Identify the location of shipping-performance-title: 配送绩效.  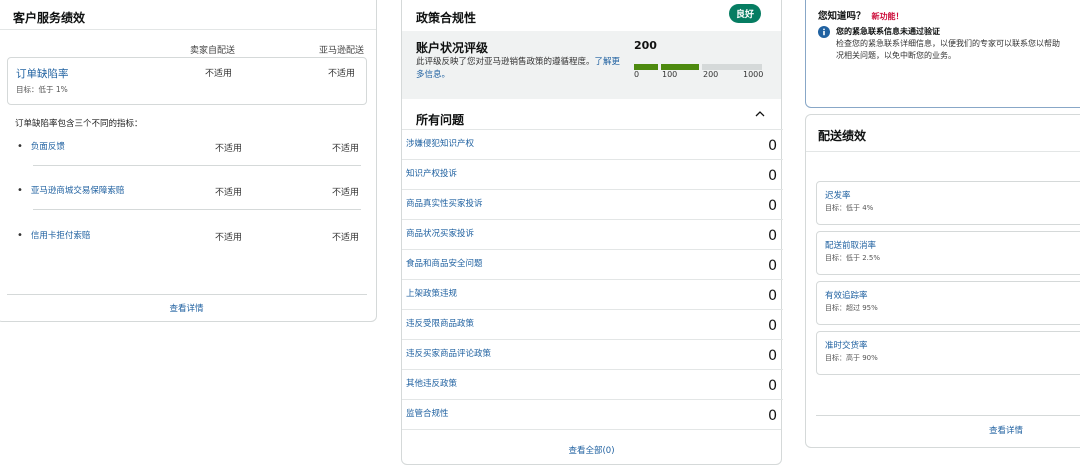
(842, 136).